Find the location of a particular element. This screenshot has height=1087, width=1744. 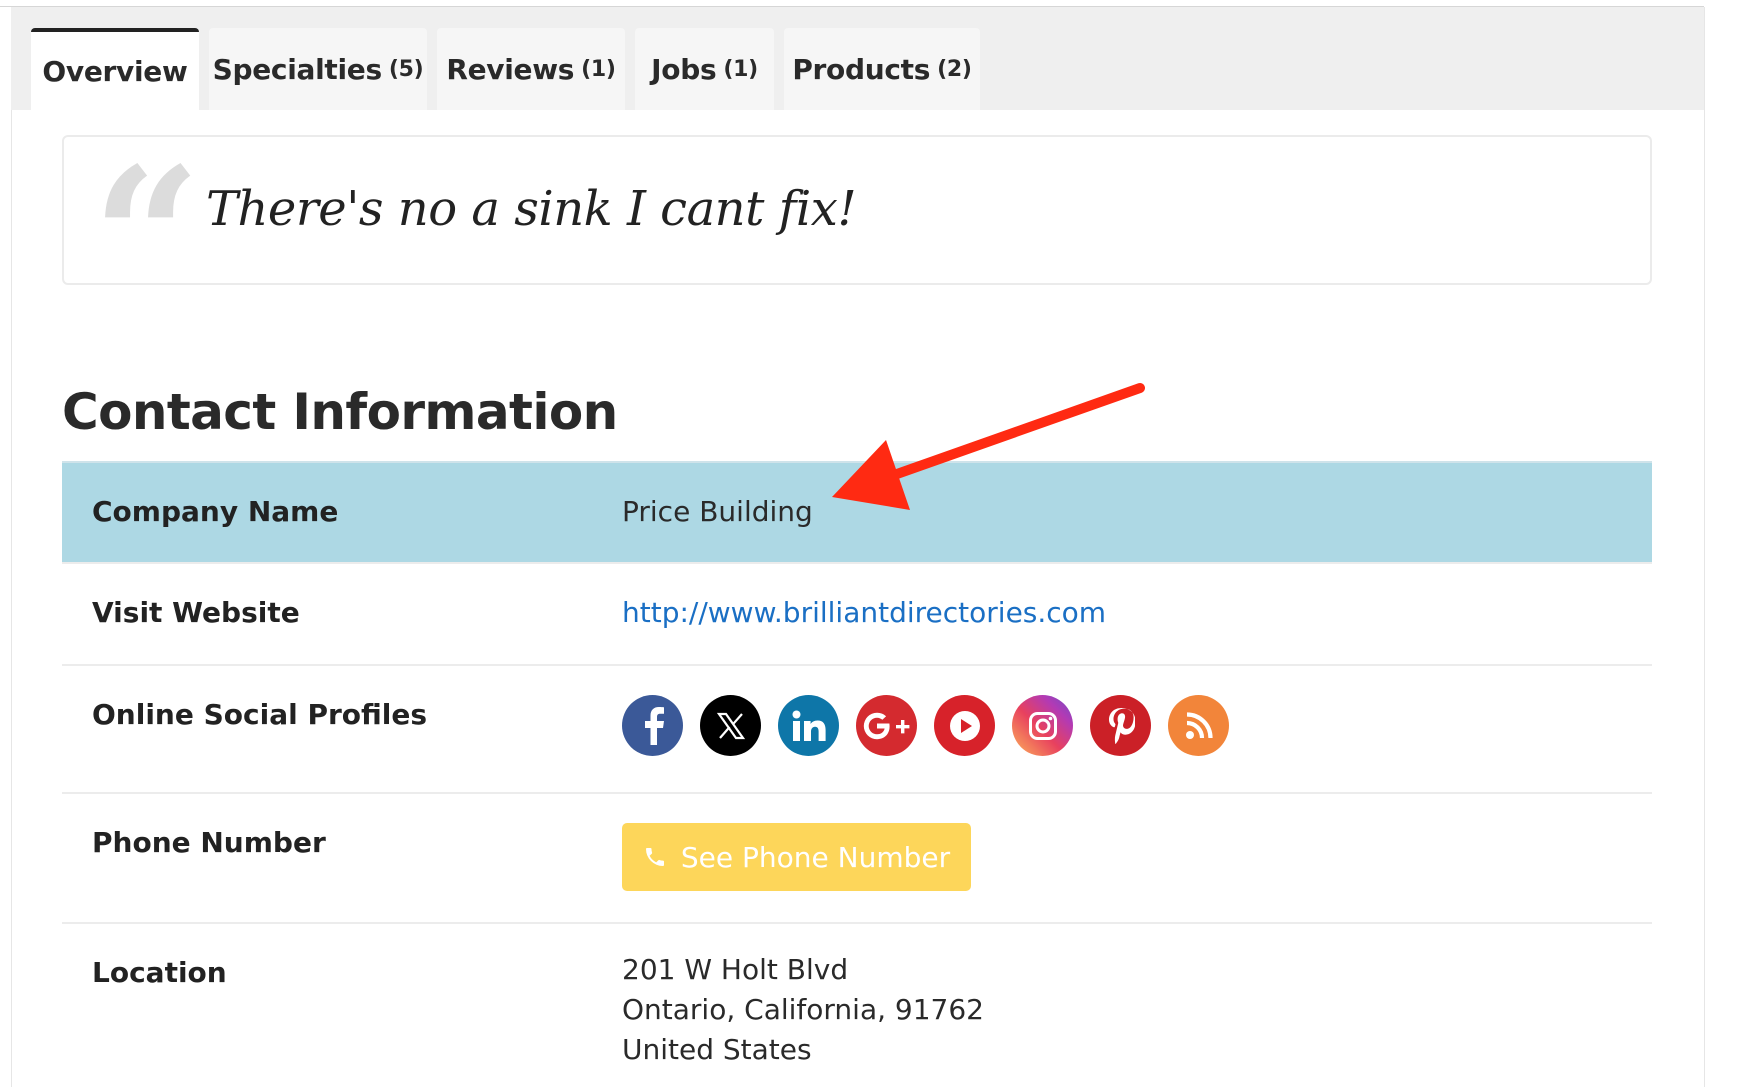

phone-label: Phone Number is located at coordinates (209, 842).